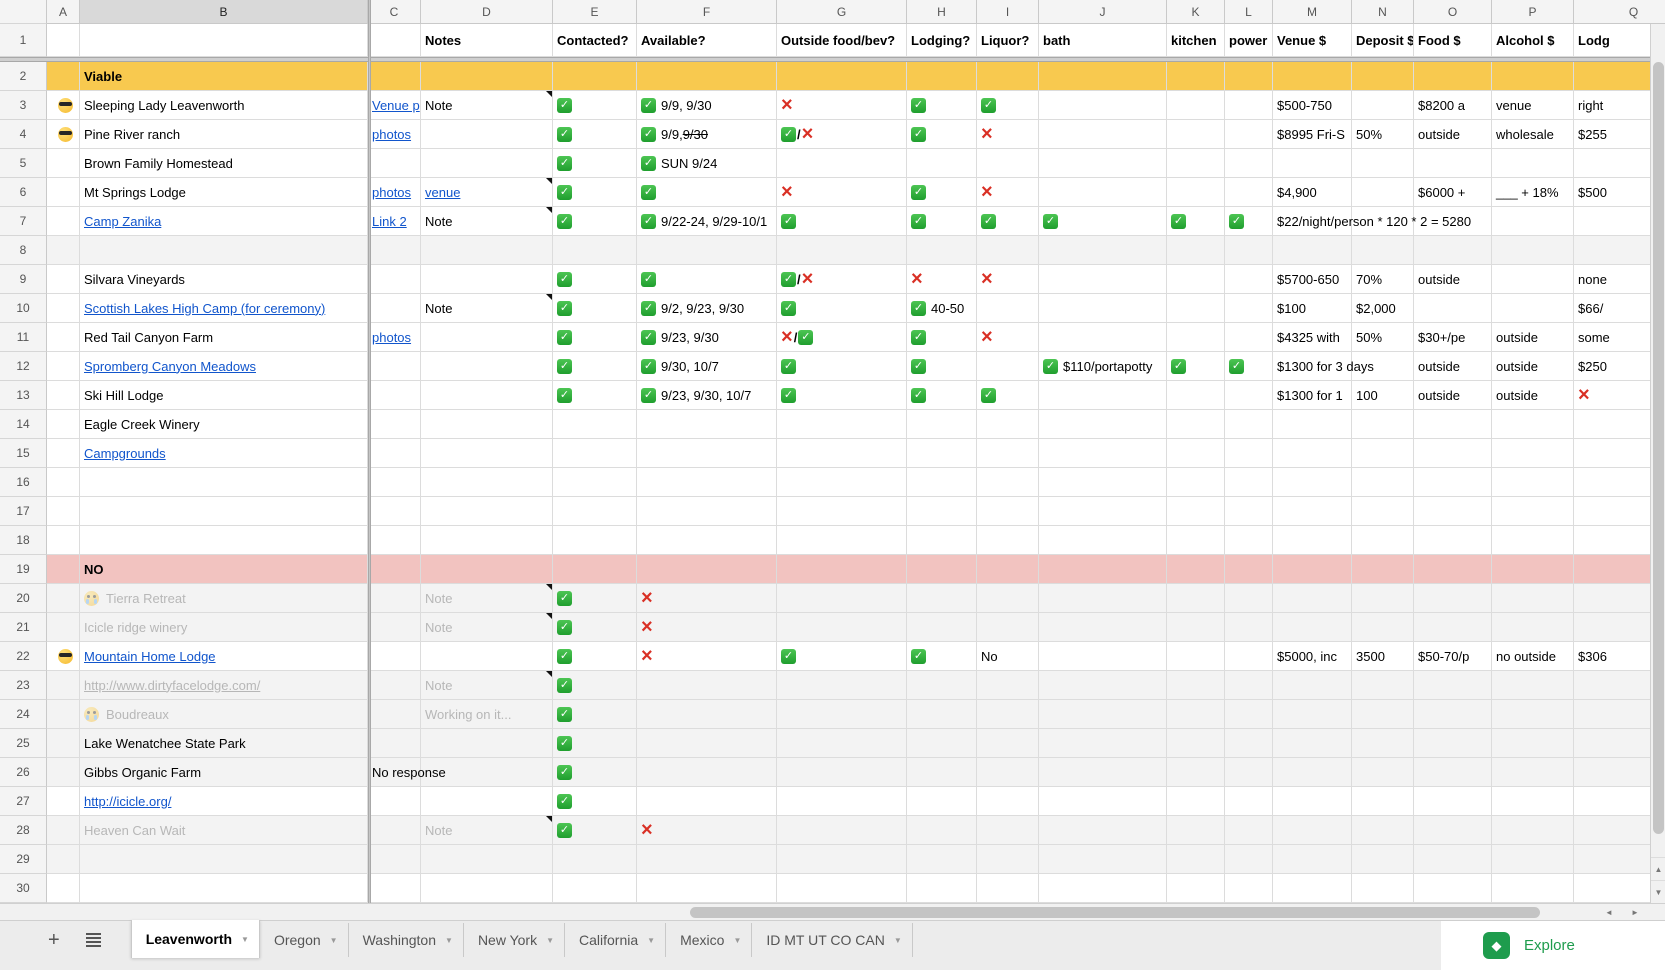  What do you see at coordinates (54, 940) in the screenshot?
I see `add-sheet-button: +` at bounding box center [54, 940].